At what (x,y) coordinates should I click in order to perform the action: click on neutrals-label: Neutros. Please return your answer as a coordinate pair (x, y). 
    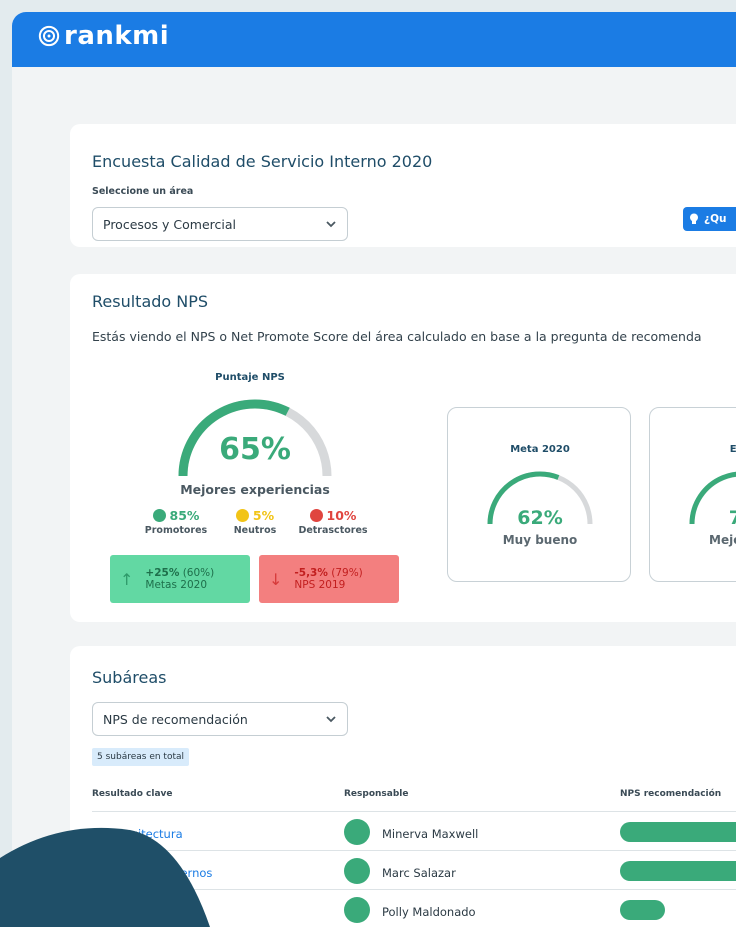
    Looking at the image, I should click on (255, 530).